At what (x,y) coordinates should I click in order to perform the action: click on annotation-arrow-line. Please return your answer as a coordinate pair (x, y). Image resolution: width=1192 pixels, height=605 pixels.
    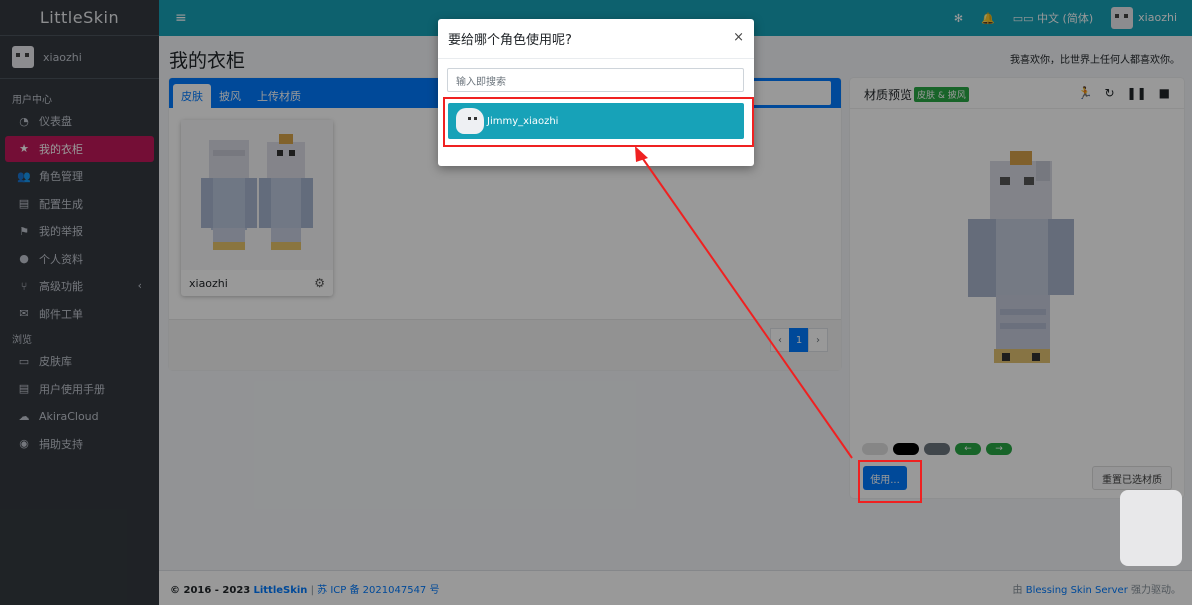
    Looking at the image, I should click on (746, 307).